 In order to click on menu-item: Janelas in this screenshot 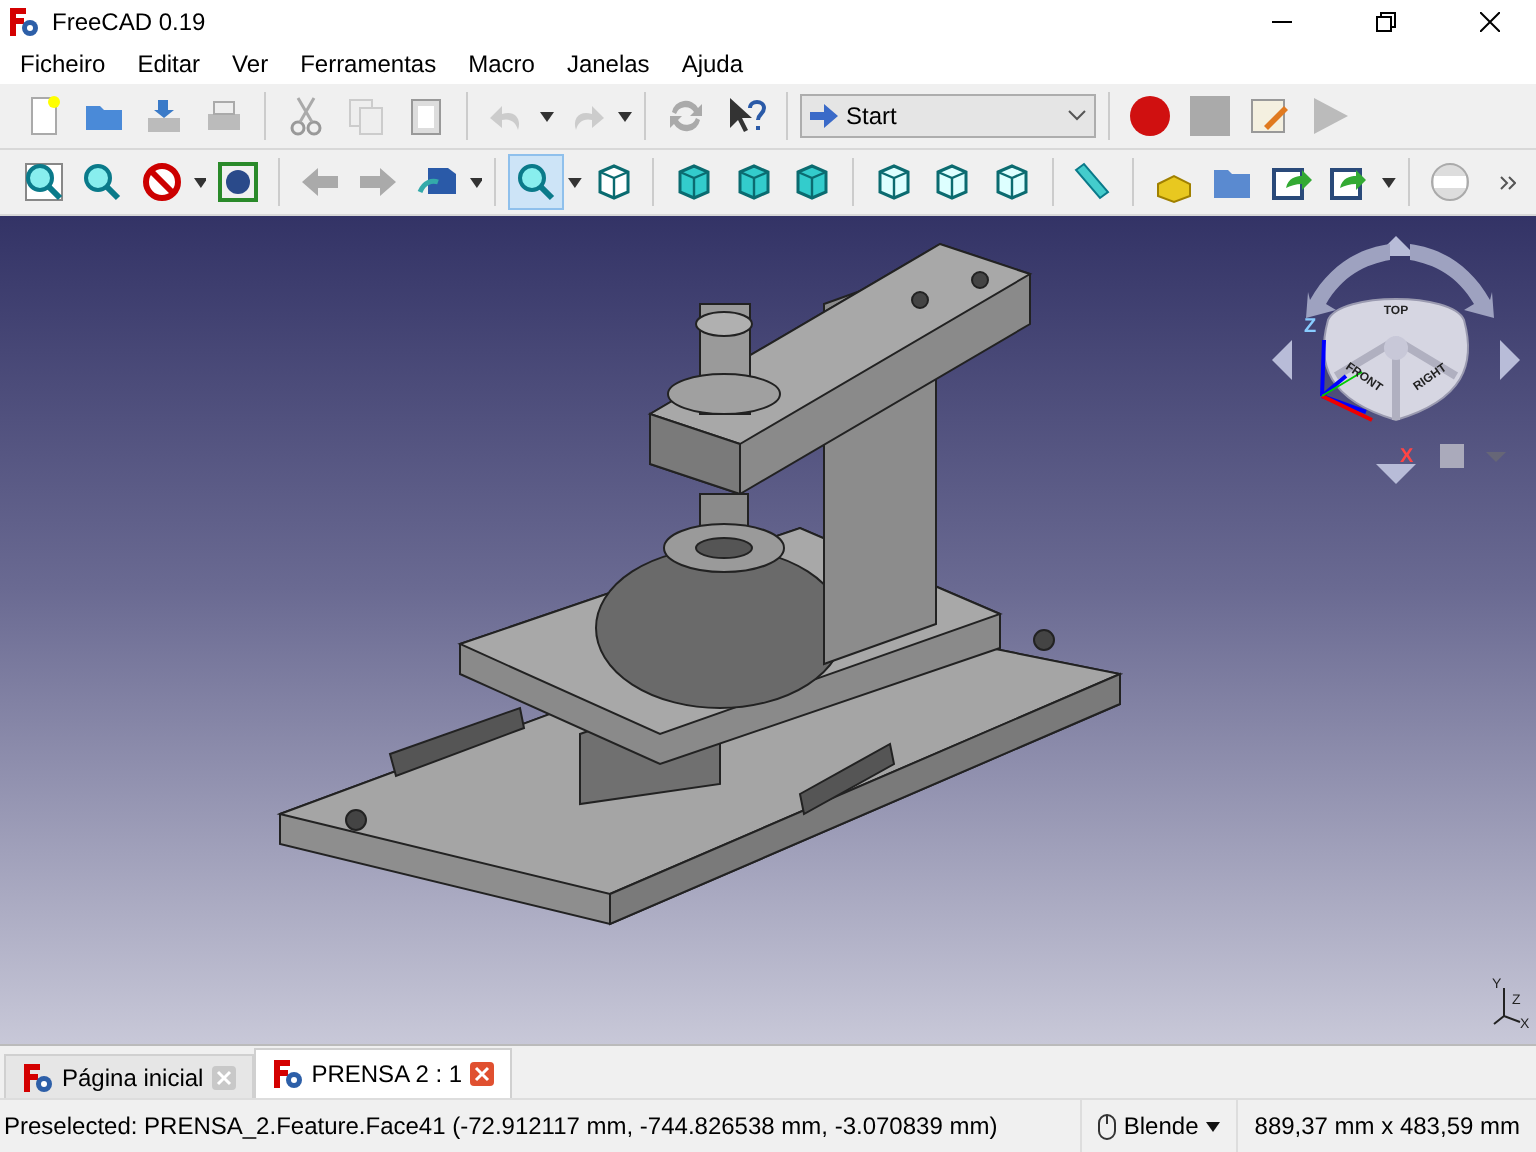, I will do `click(608, 64)`.